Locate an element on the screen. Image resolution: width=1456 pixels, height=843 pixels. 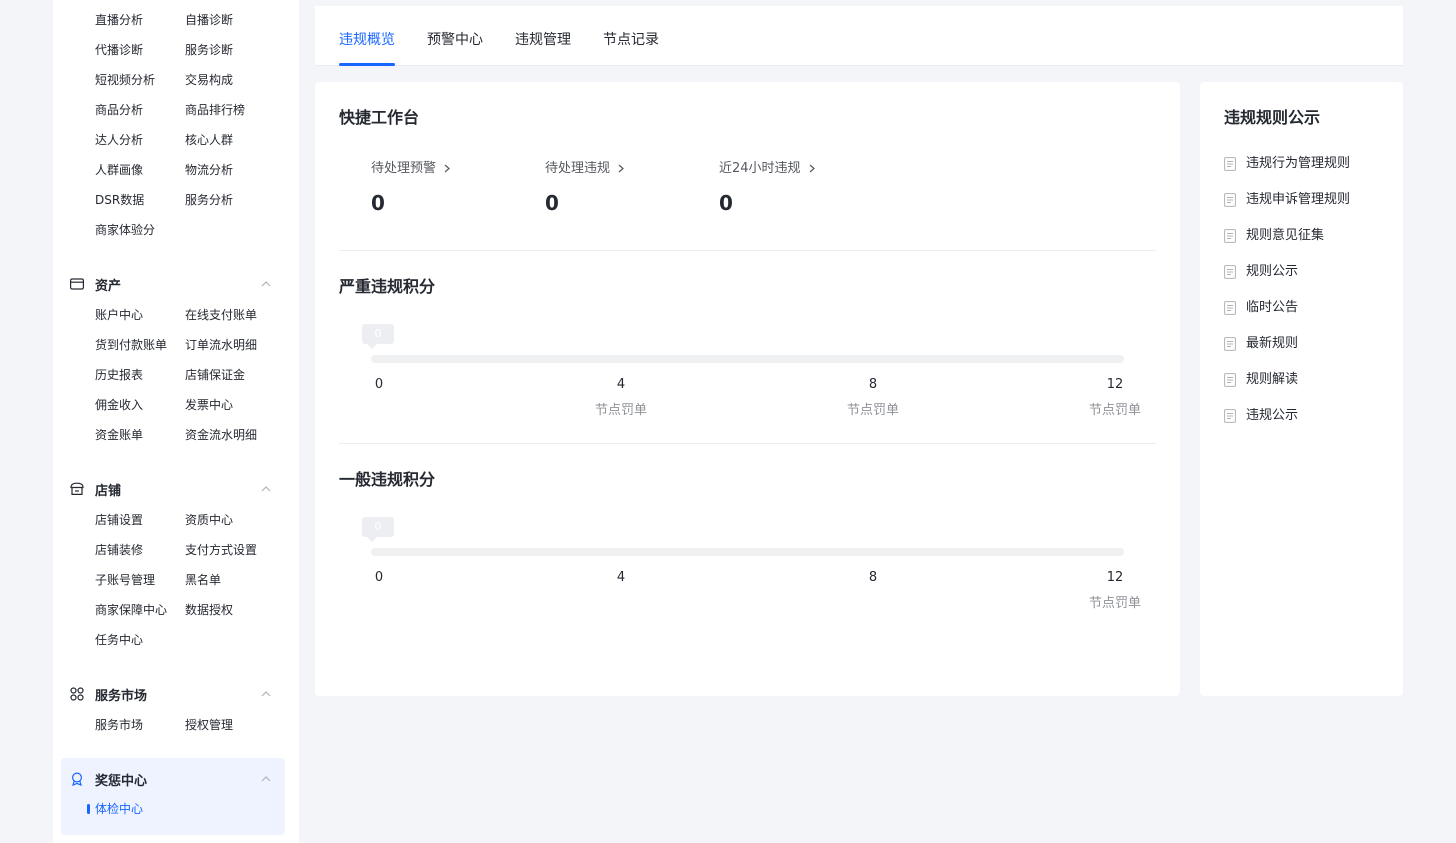
sidebar-item: 店铺装修 is located at coordinates (119, 550).